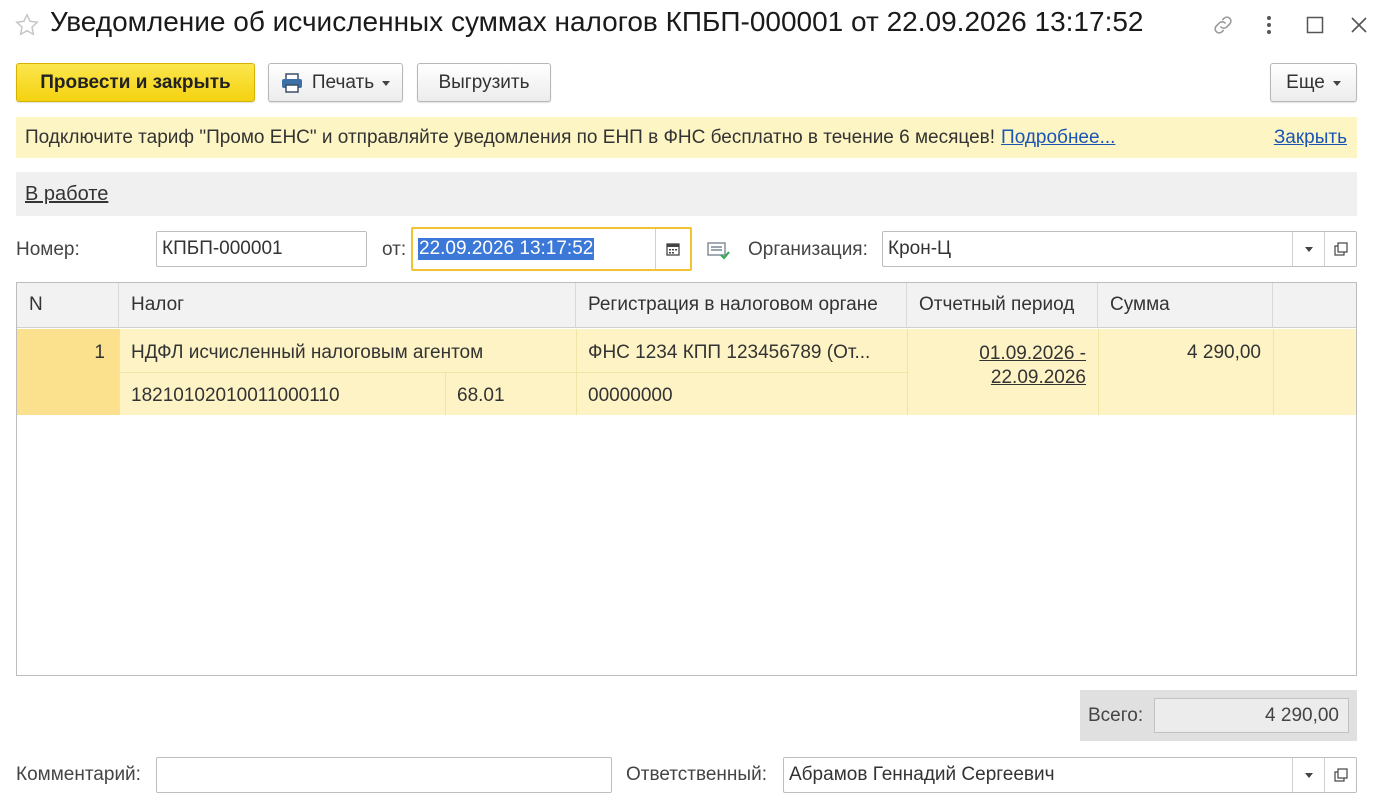 The height and width of the screenshot is (810, 1387). Describe the element at coordinates (1185, 305) in the screenshot. I see `column-header-sum: Сумма` at that location.